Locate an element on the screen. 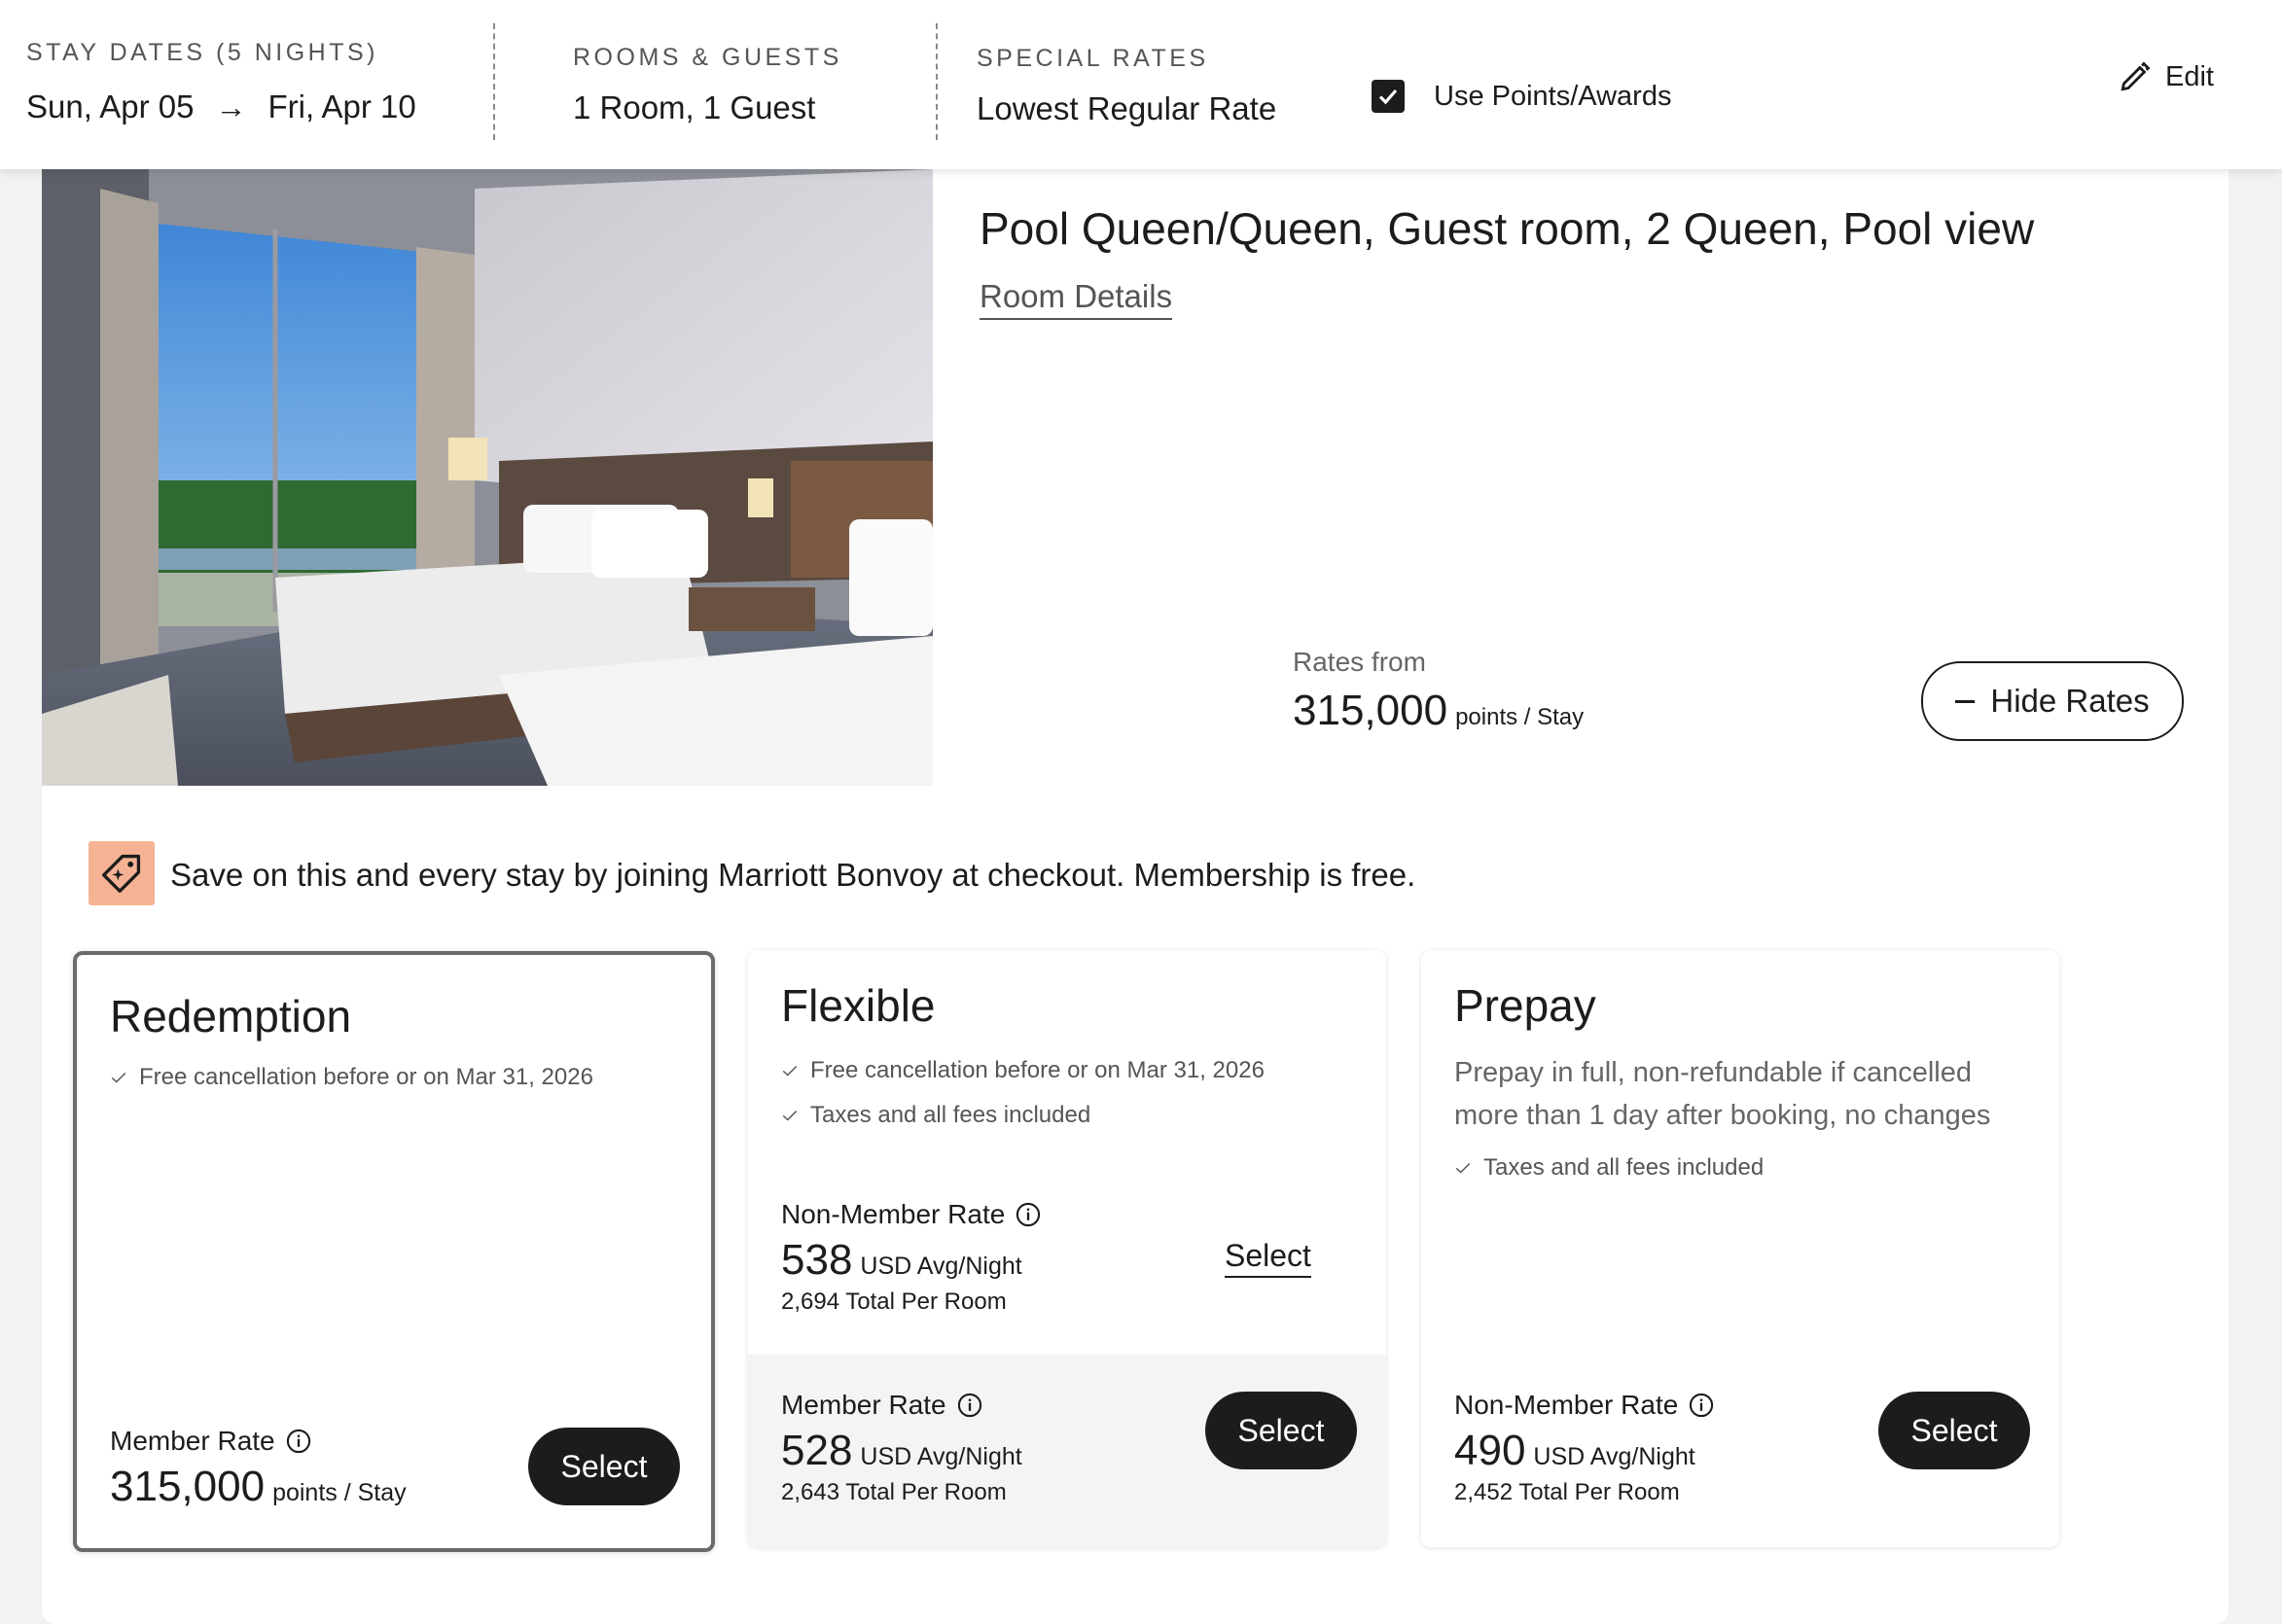 The height and width of the screenshot is (1624, 2282). rate-total: 2,452 Total Per Room is located at coordinates (1567, 1492).